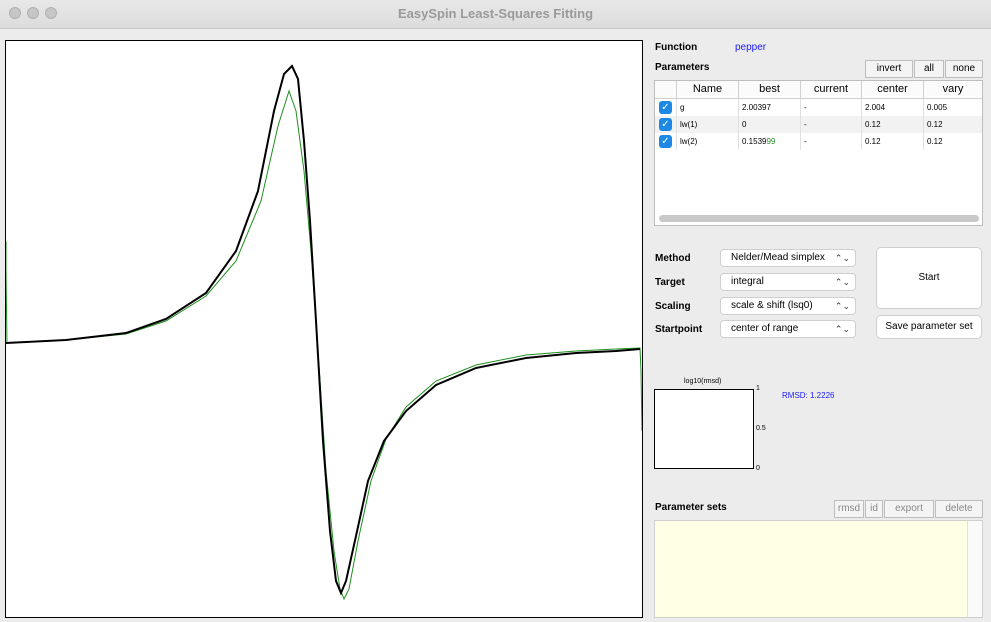  I want to click on cell-best: 2.00397, so click(769, 107).